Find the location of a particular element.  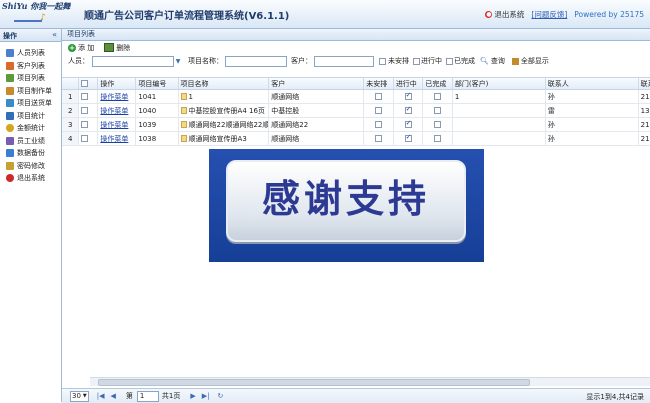

sidebar-item-password: 密码修改 is located at coordinates (30, 166).